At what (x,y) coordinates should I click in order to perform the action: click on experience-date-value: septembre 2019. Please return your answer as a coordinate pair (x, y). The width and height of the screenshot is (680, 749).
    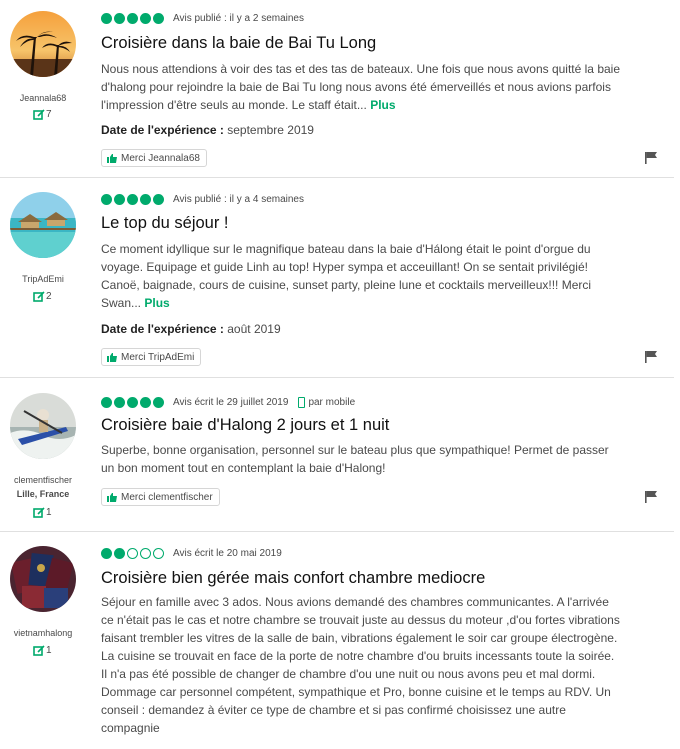
    Looking at the image, I should click on (270, 130).